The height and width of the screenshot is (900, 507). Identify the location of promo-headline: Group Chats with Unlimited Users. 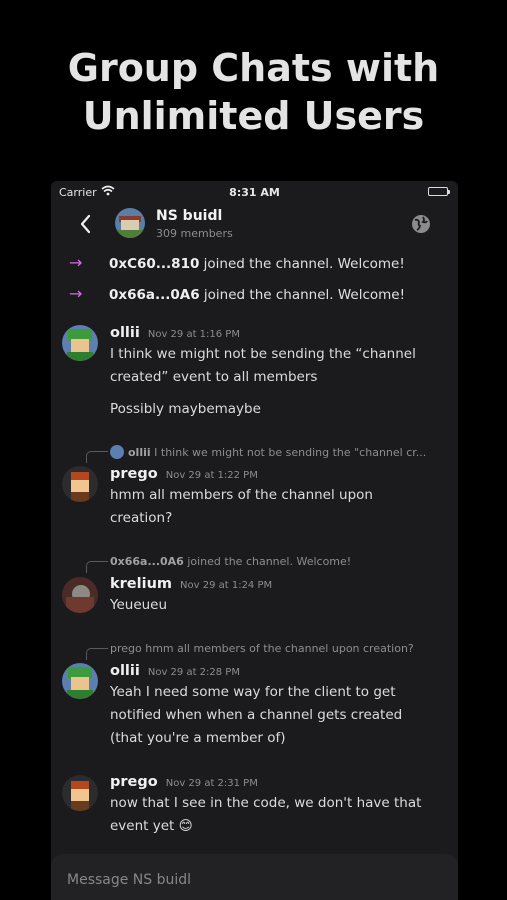
(253, 92).